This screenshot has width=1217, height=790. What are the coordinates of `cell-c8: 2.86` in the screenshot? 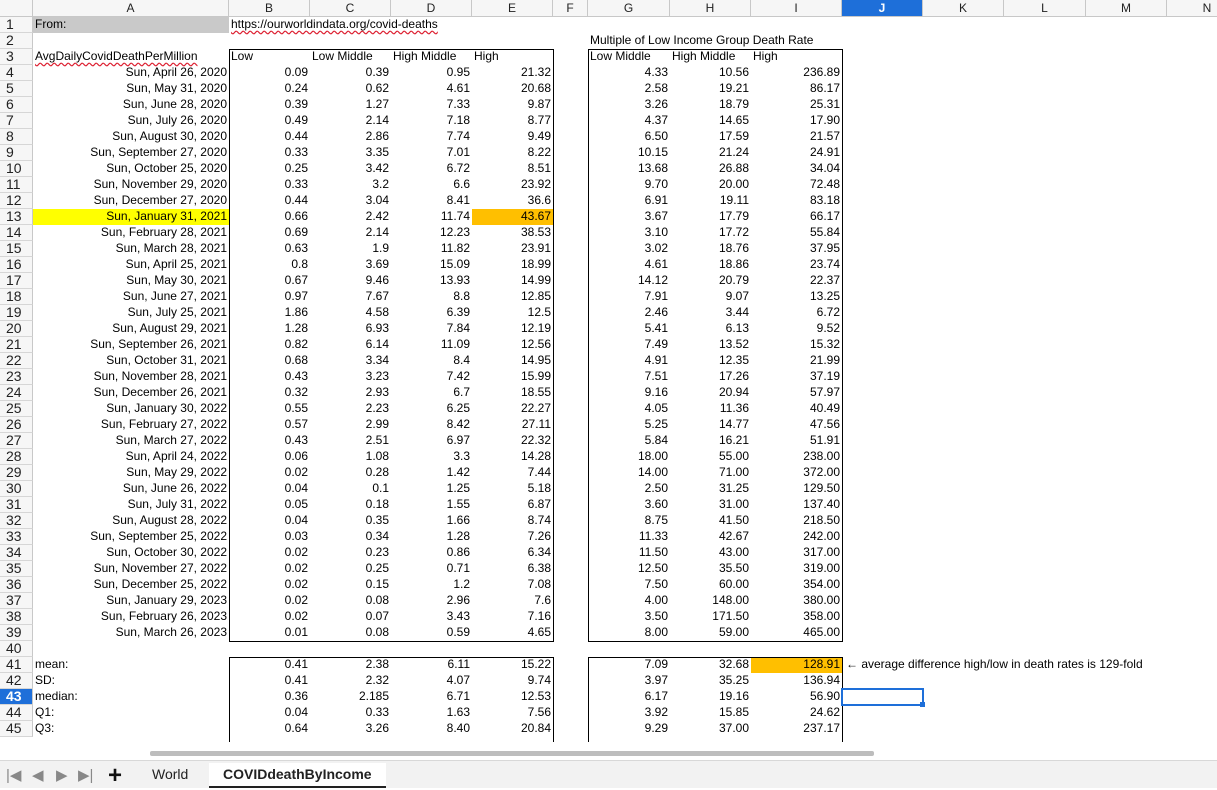 It's located at (350, 137).